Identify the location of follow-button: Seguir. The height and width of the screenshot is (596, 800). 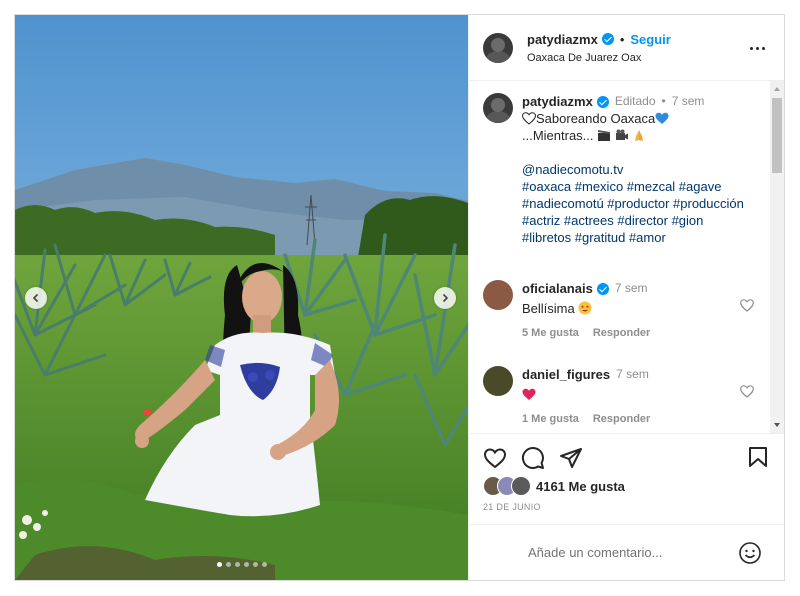
(650, 39).